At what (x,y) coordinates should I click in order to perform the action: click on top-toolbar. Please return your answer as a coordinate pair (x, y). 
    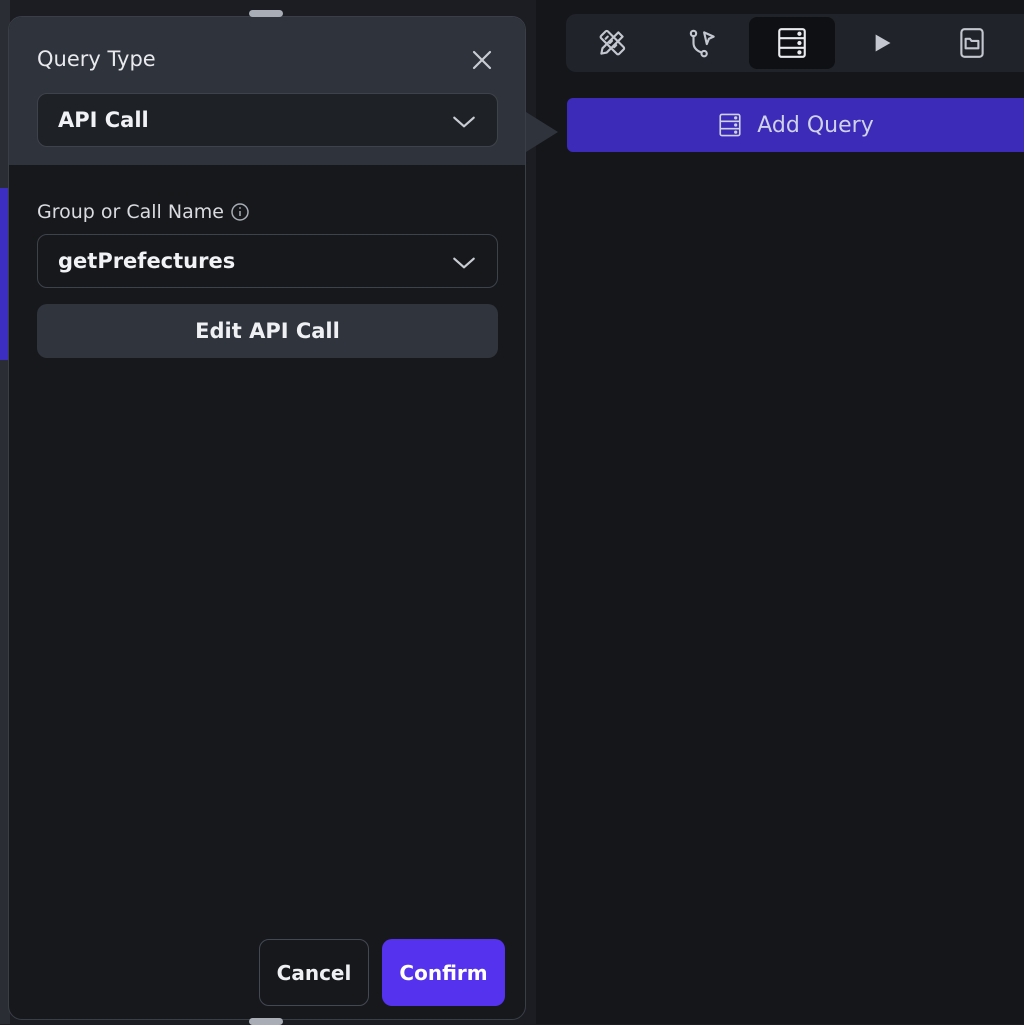
    Looking at the image, I should click on (795, 43).